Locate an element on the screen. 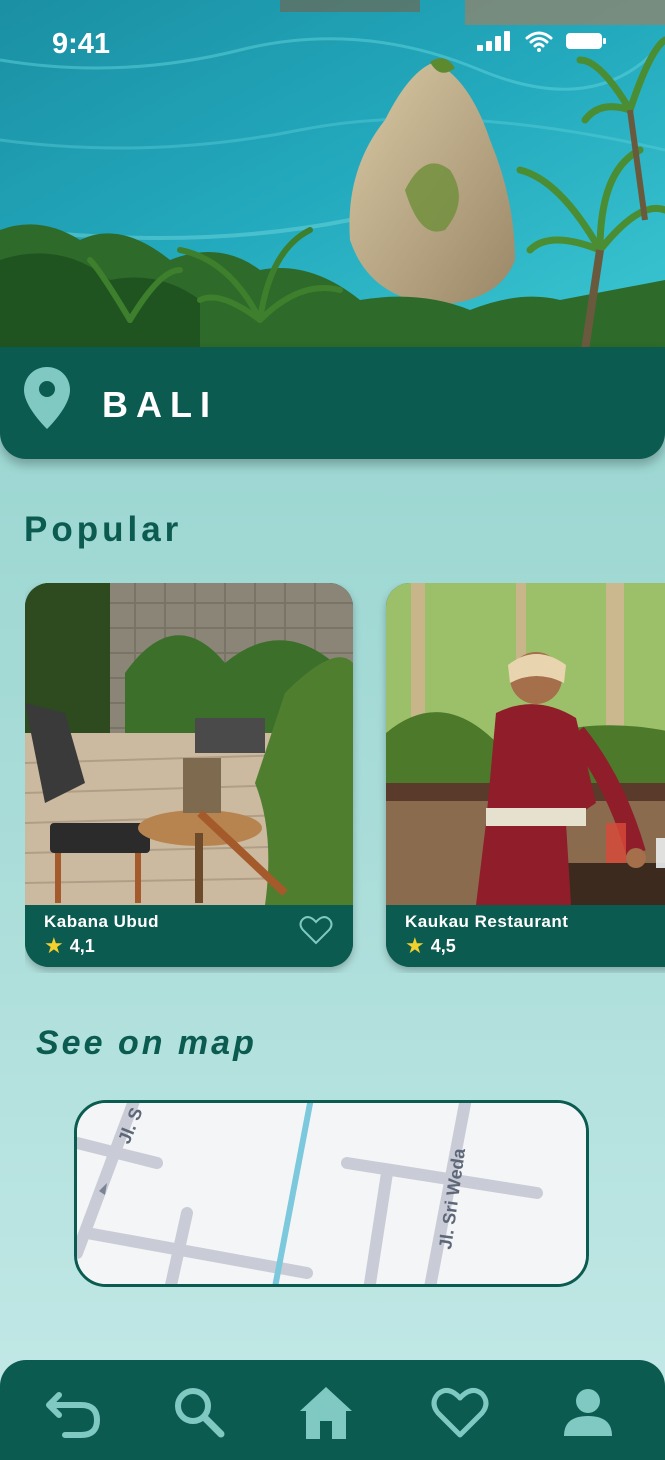 The height and width of the screenshot is (1460, 665). status-icons is located at coordinates (542, 41).